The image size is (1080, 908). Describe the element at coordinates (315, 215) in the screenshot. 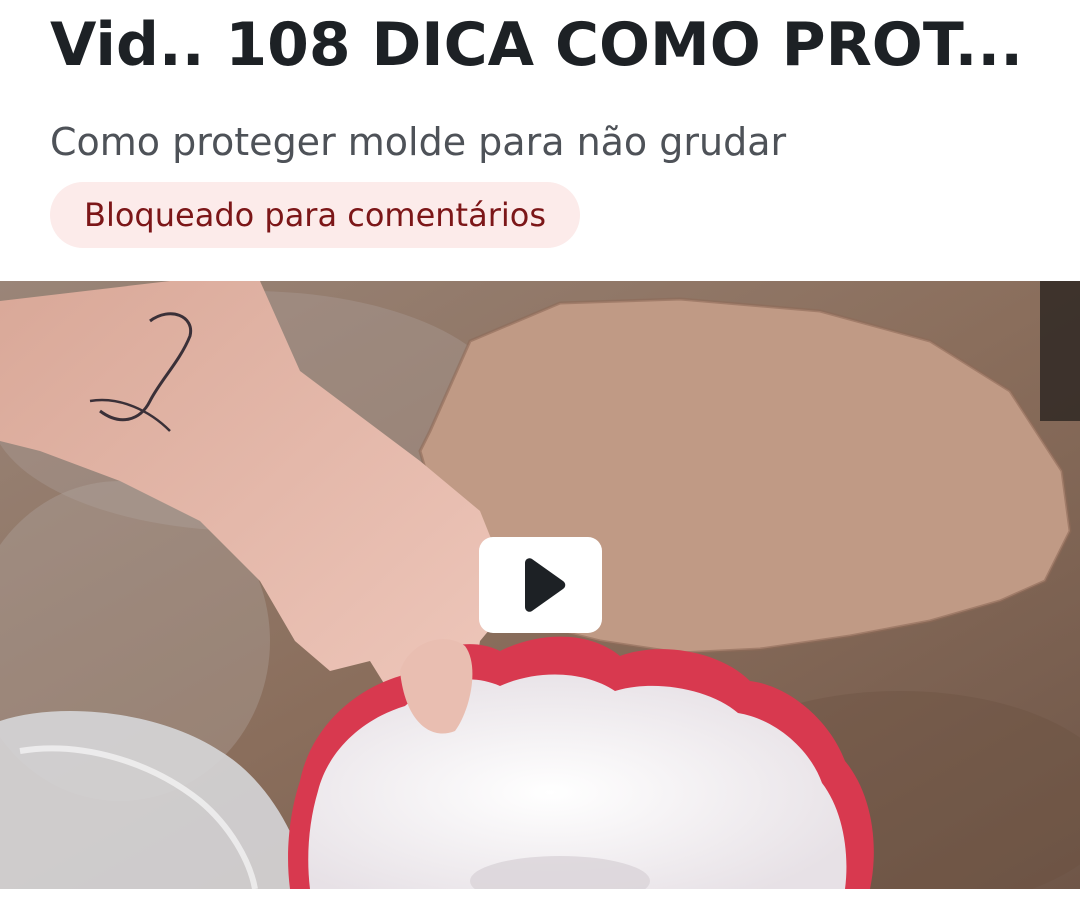

I see `comments-locked-badge: Bloqueado para comentários` at that location.